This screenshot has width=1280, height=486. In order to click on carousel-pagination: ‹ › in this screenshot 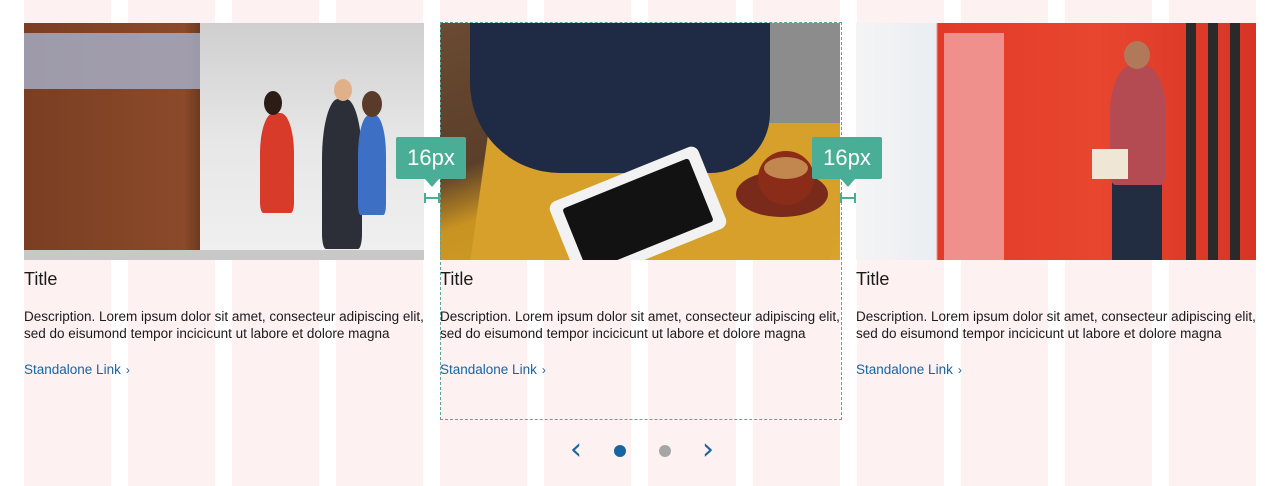, I will do `click(642, 450)`.